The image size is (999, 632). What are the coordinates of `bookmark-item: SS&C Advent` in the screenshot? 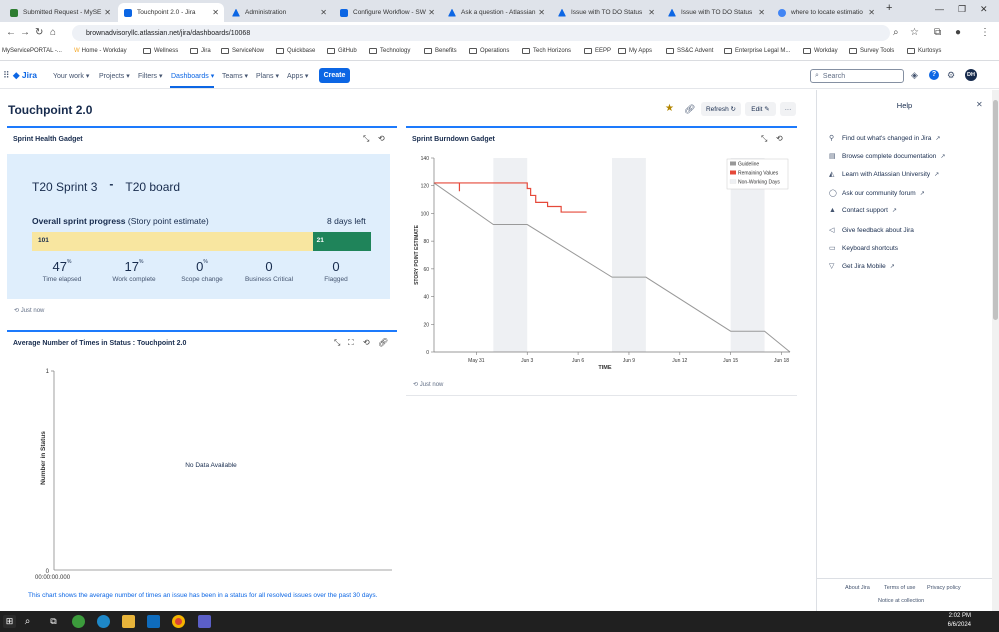 It's located at (689, 51).